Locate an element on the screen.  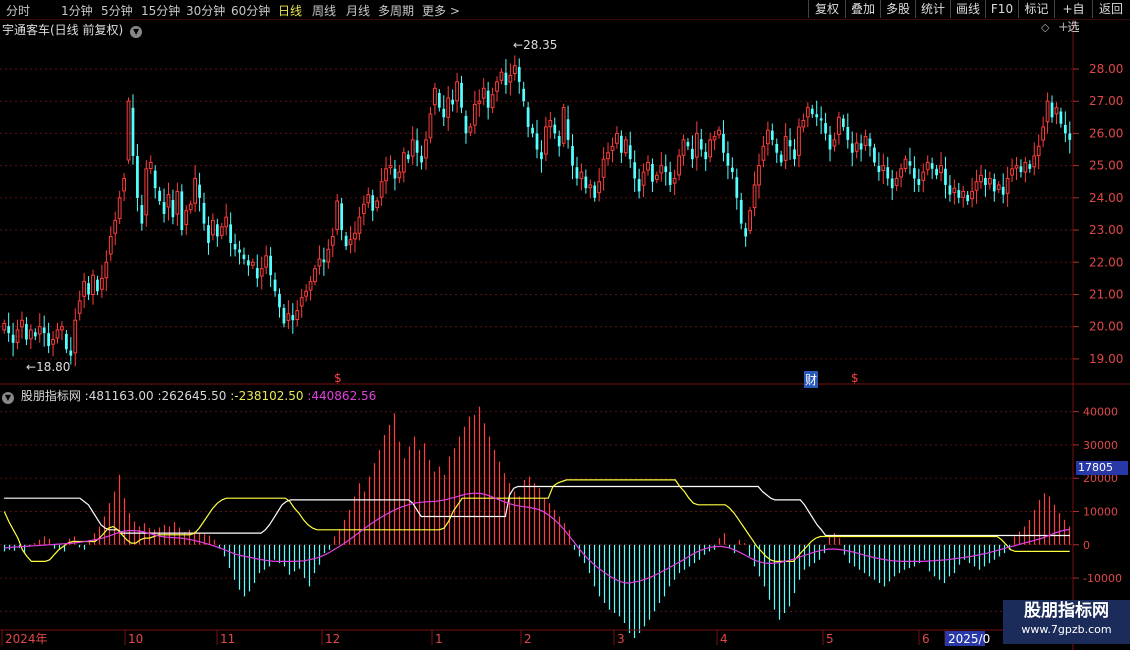
watermark-title: 股朋指标网 is located at coordinates (1066, 611).